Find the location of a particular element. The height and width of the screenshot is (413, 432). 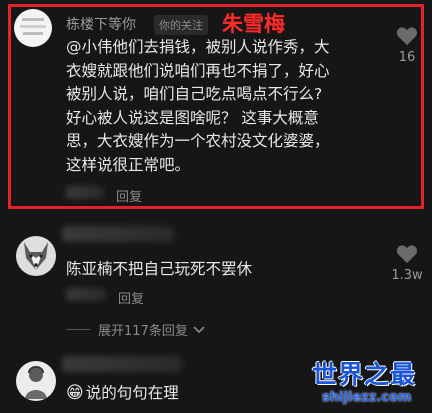

grinning-face-icon: 😁 is located at coordinates (75, 393).